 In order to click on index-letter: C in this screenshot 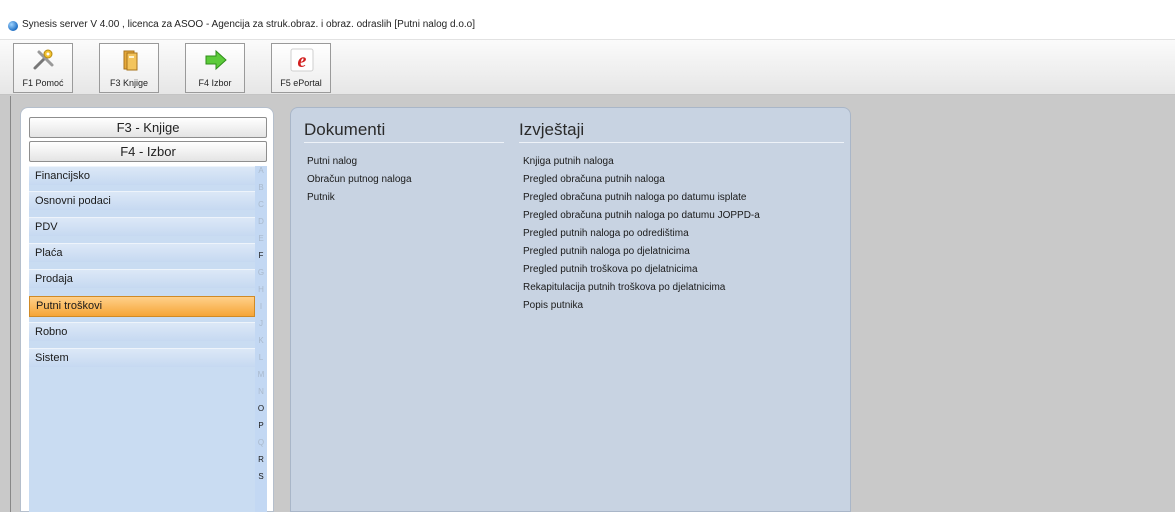, I will do `click(261, 204)`.